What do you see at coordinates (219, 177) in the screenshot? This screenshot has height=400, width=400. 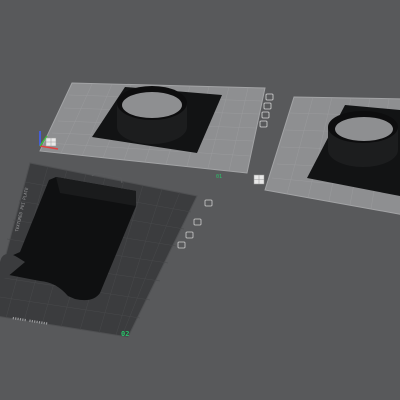 I see `plate-1-number: 01` at bounding box center [219, 177].